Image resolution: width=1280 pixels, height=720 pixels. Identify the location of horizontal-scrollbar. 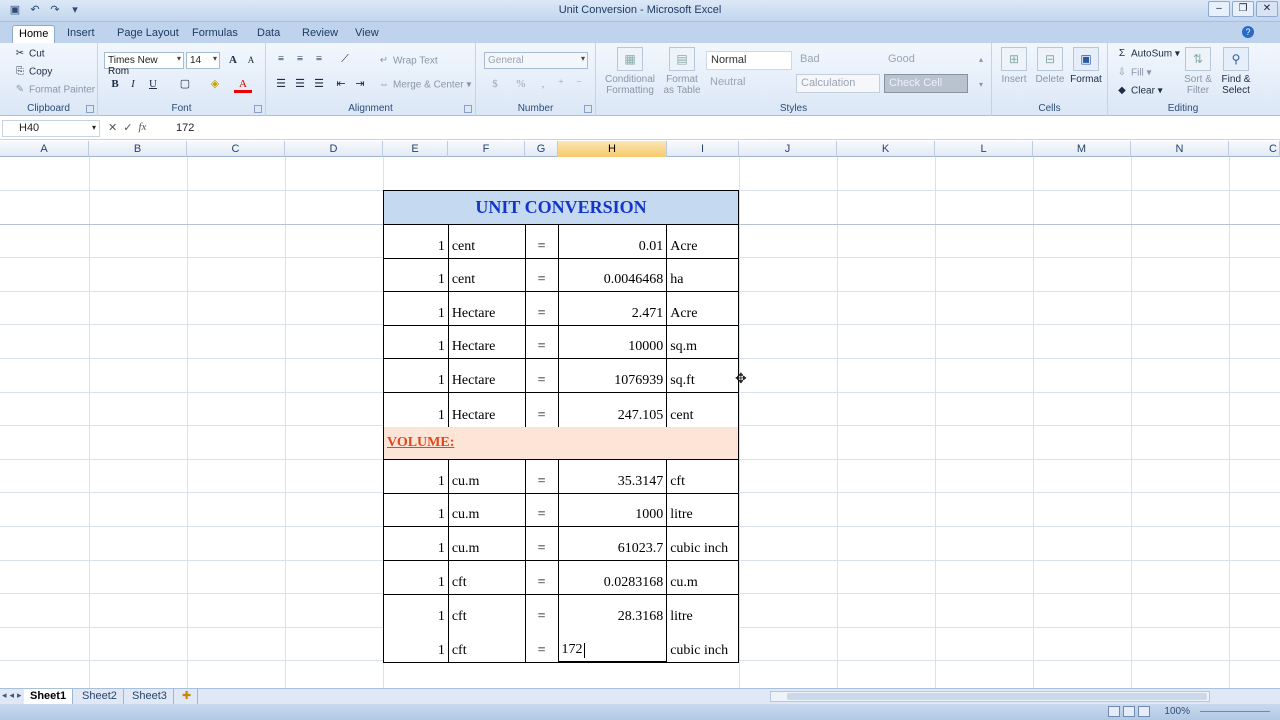
(990, 696).